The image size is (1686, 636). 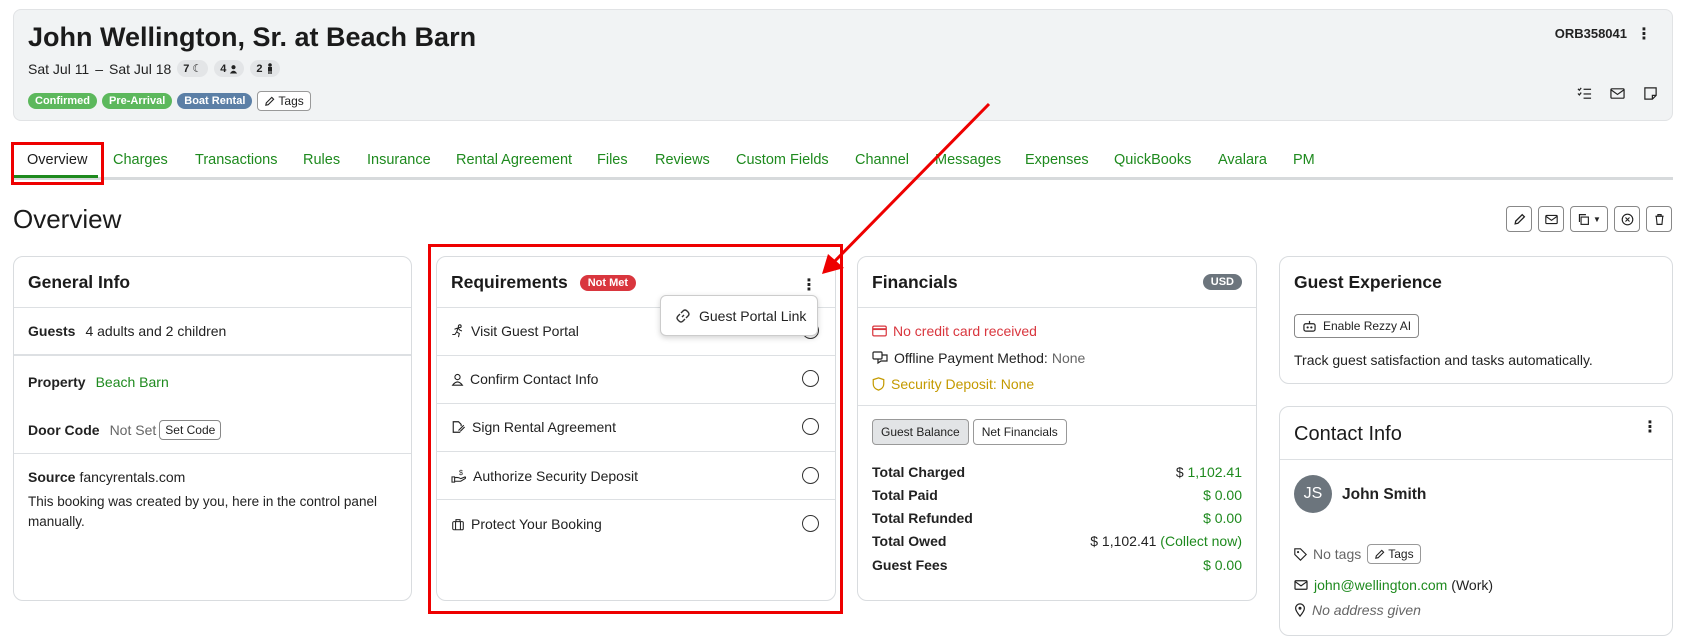 I want to click on property-row: Property Beach Barn, so click(x=98, y=382).